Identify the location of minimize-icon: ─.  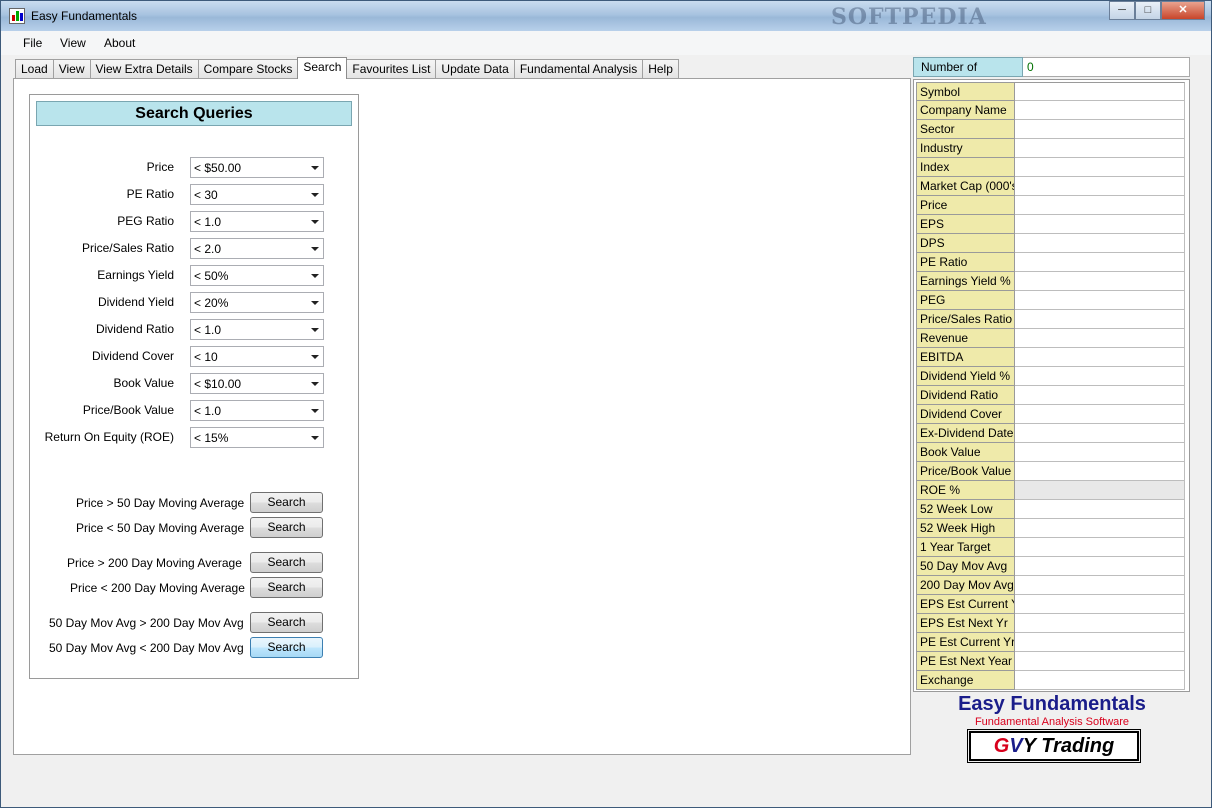
(1122, 10).